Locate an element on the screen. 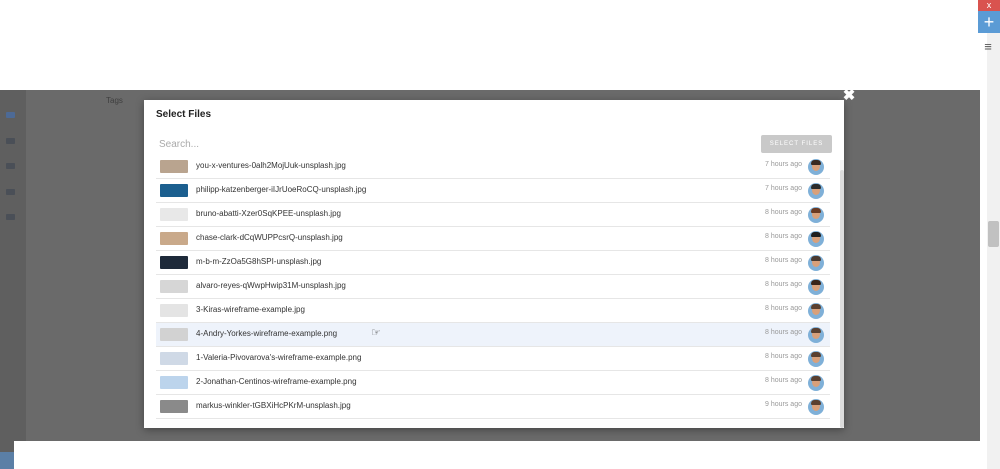  background-footer-strip is located at coordinates (7, 460).